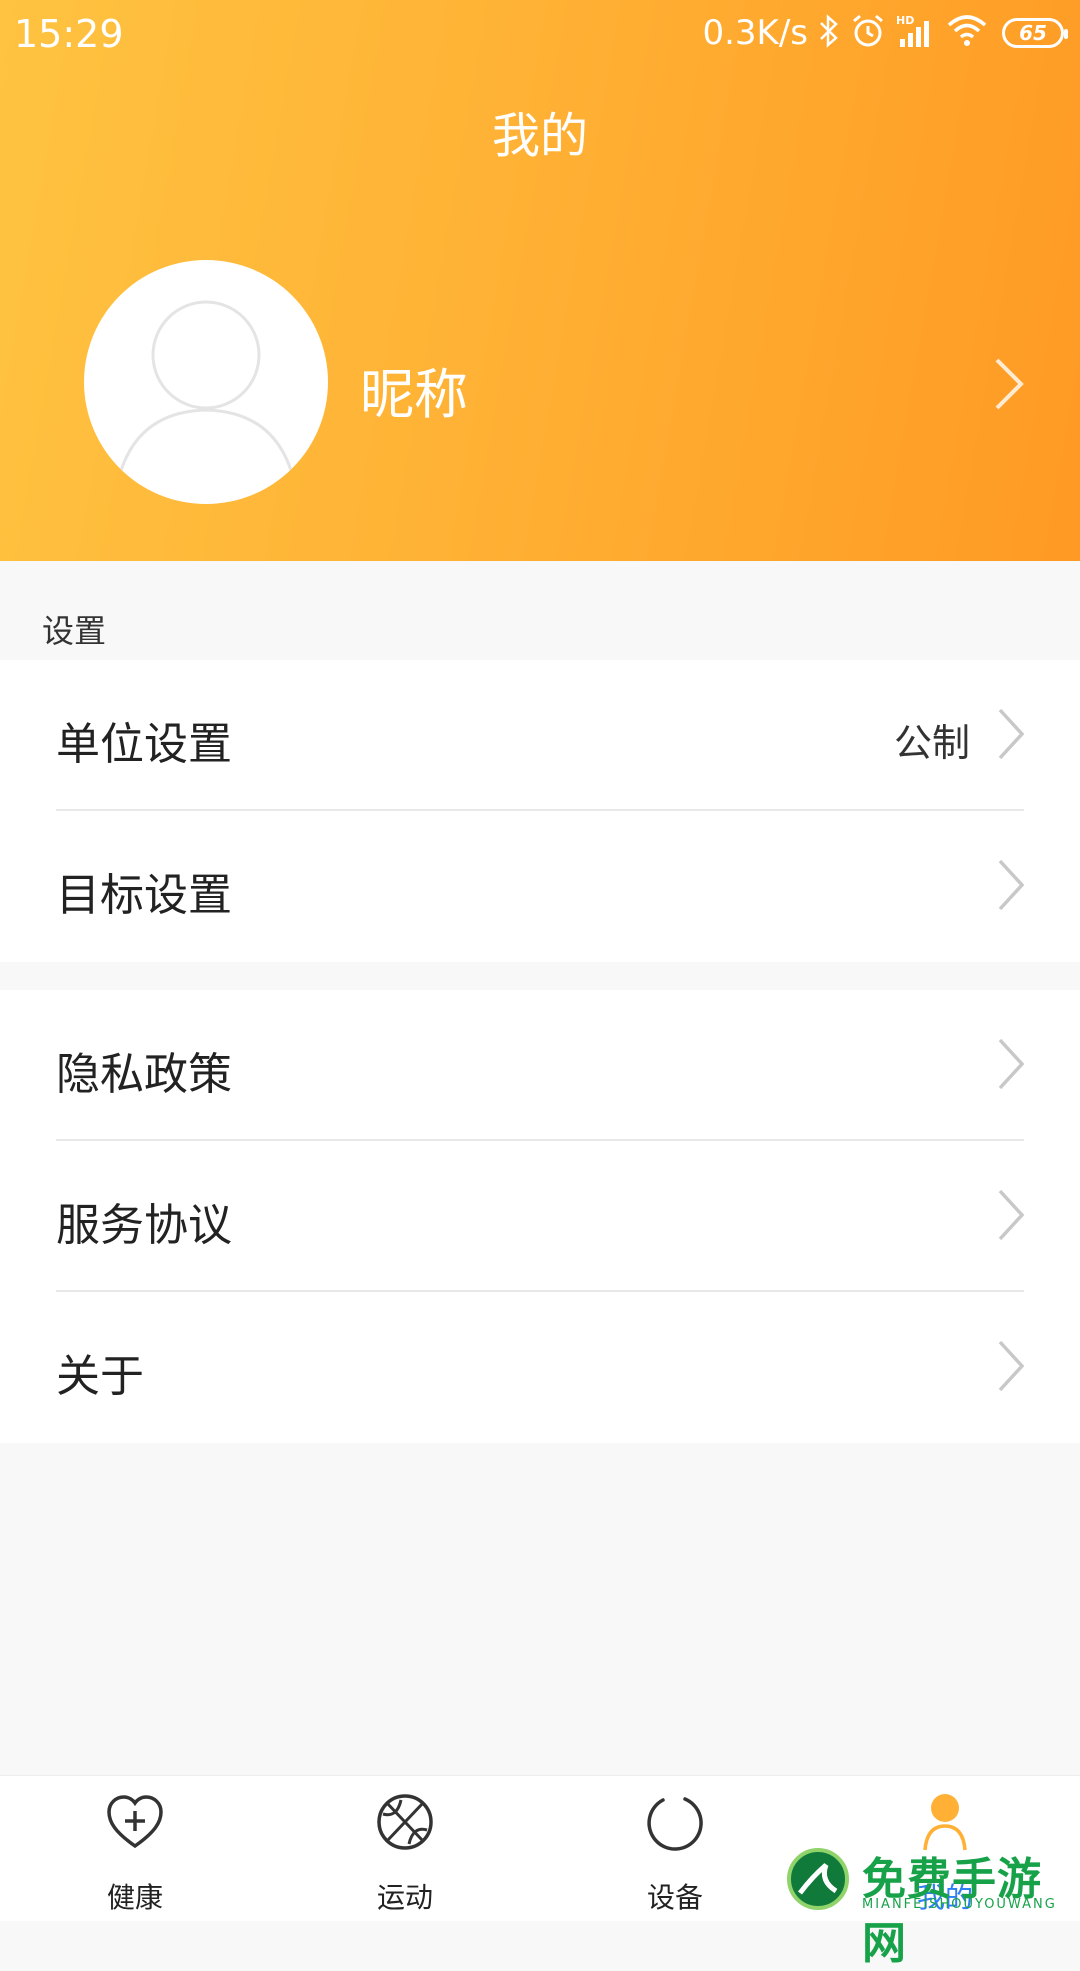 The width and height of the screenshot is (1080, 1971). I want to click on default-user-icon, so click(206, 402).